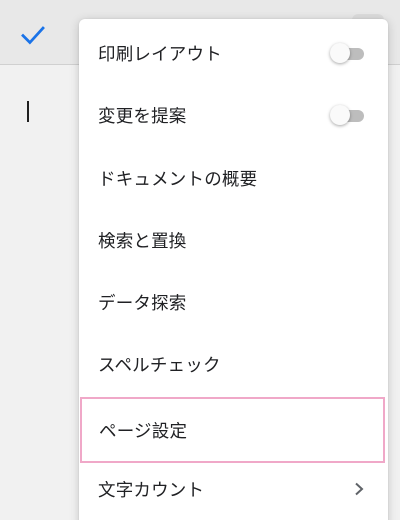 Image resolution: width=400 pixels, height=520 pixels. I want to click on chevron-right-icon, so click(359, 489).